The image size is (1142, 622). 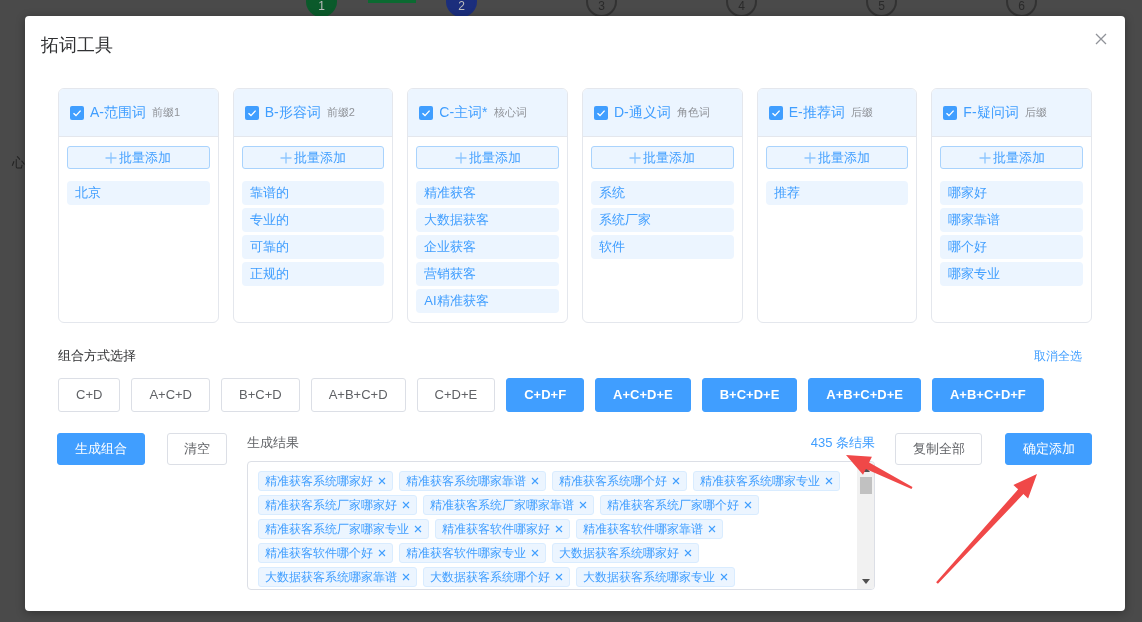 I want to click on keyword-tag: 精准获客软件哪个好, so click(x=325, y=553).